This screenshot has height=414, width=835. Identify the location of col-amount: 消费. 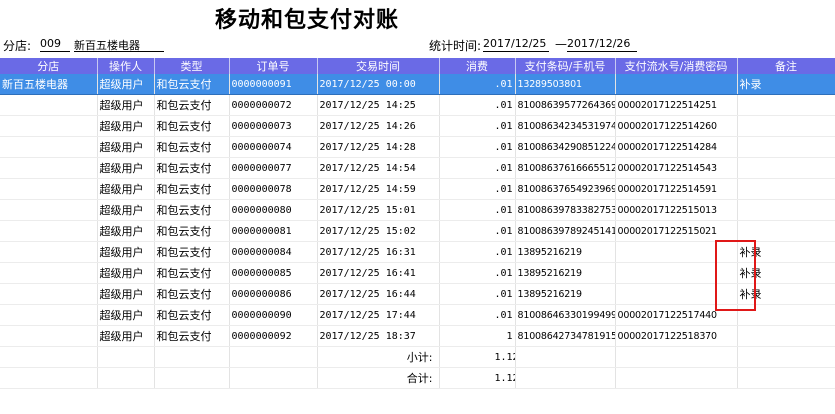
(477, 66).